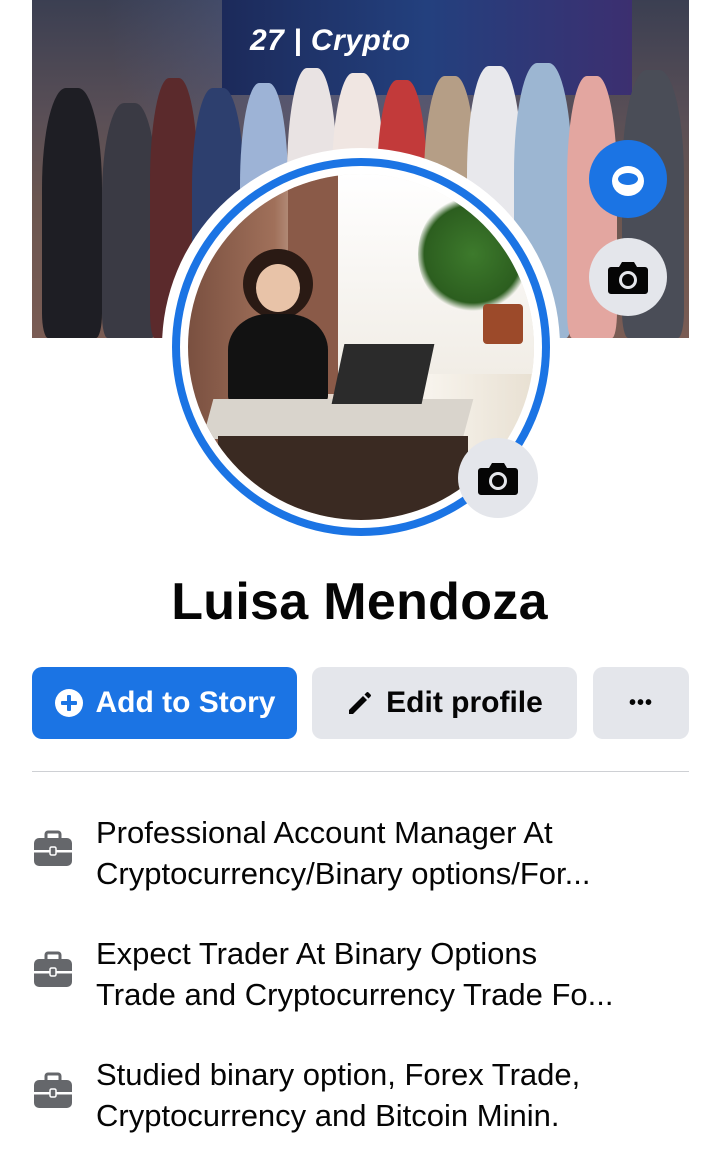  Describe the element at coordinates (464, 702) in the screenshot. I see `edit-profile-label: Edit profile` at that location.